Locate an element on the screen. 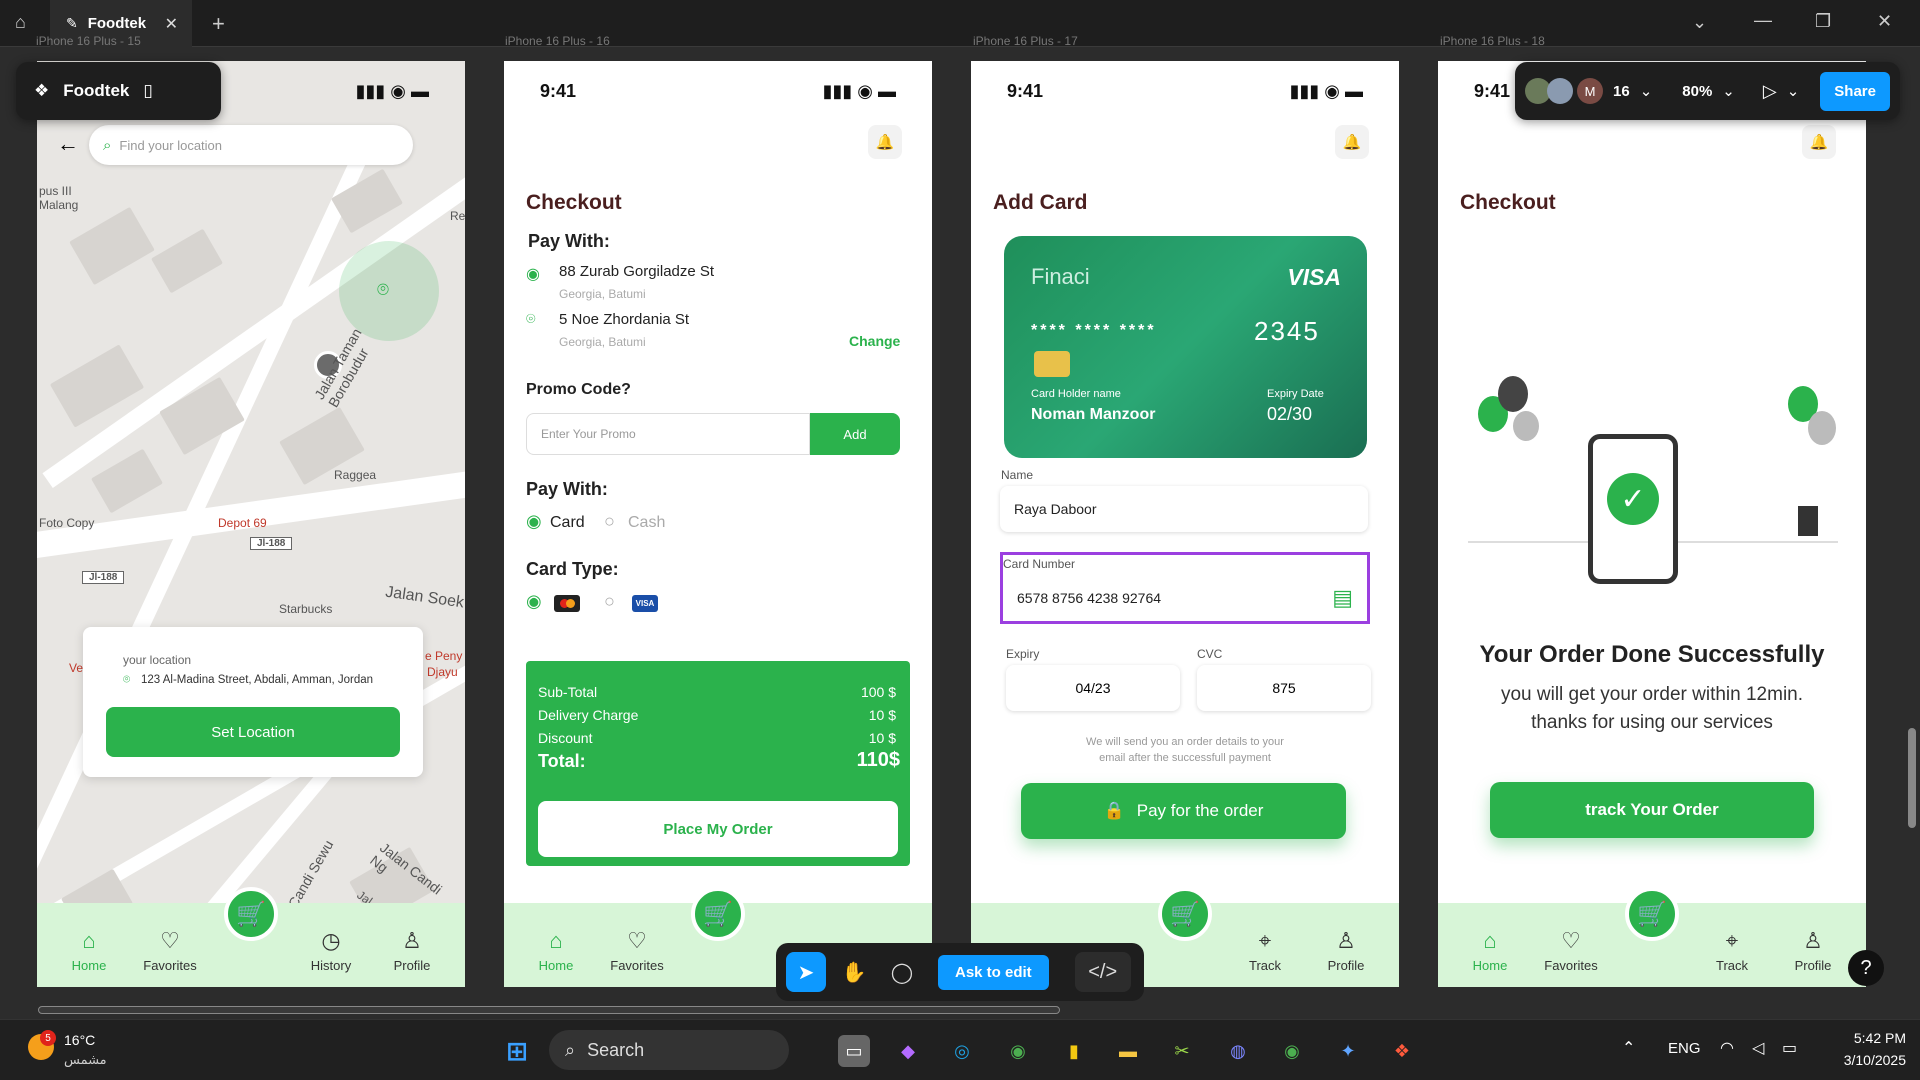 The height and width of the screenshot is (1080, 1920). hand-tool-icon: ✋ is located at coordinates (854, 972).